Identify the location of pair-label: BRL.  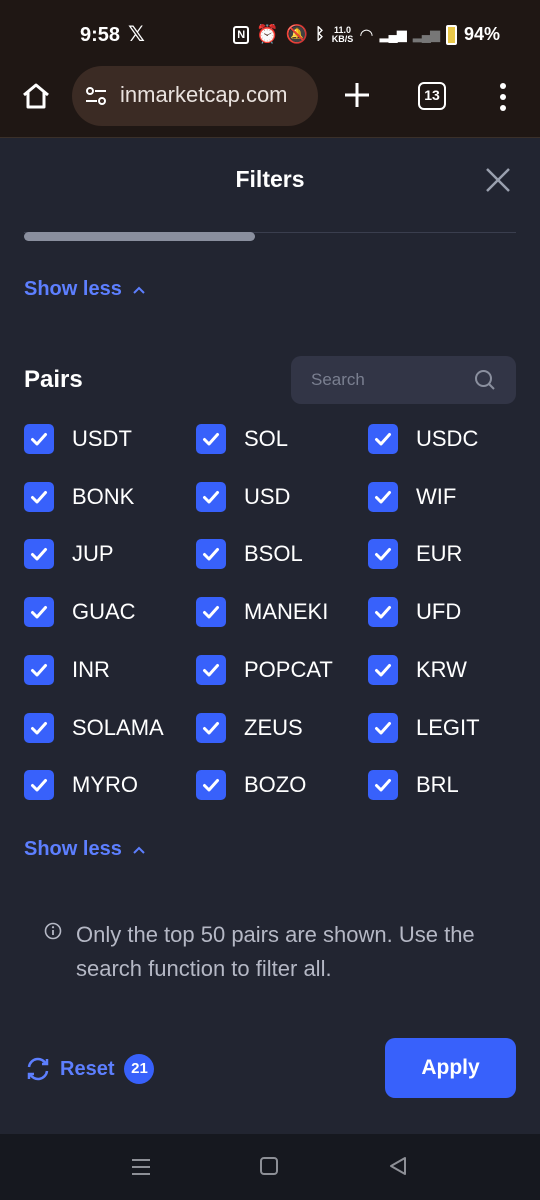
(437, 785).